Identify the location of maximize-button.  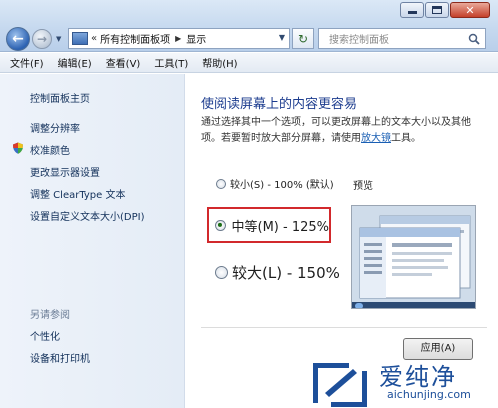
(437, 10).